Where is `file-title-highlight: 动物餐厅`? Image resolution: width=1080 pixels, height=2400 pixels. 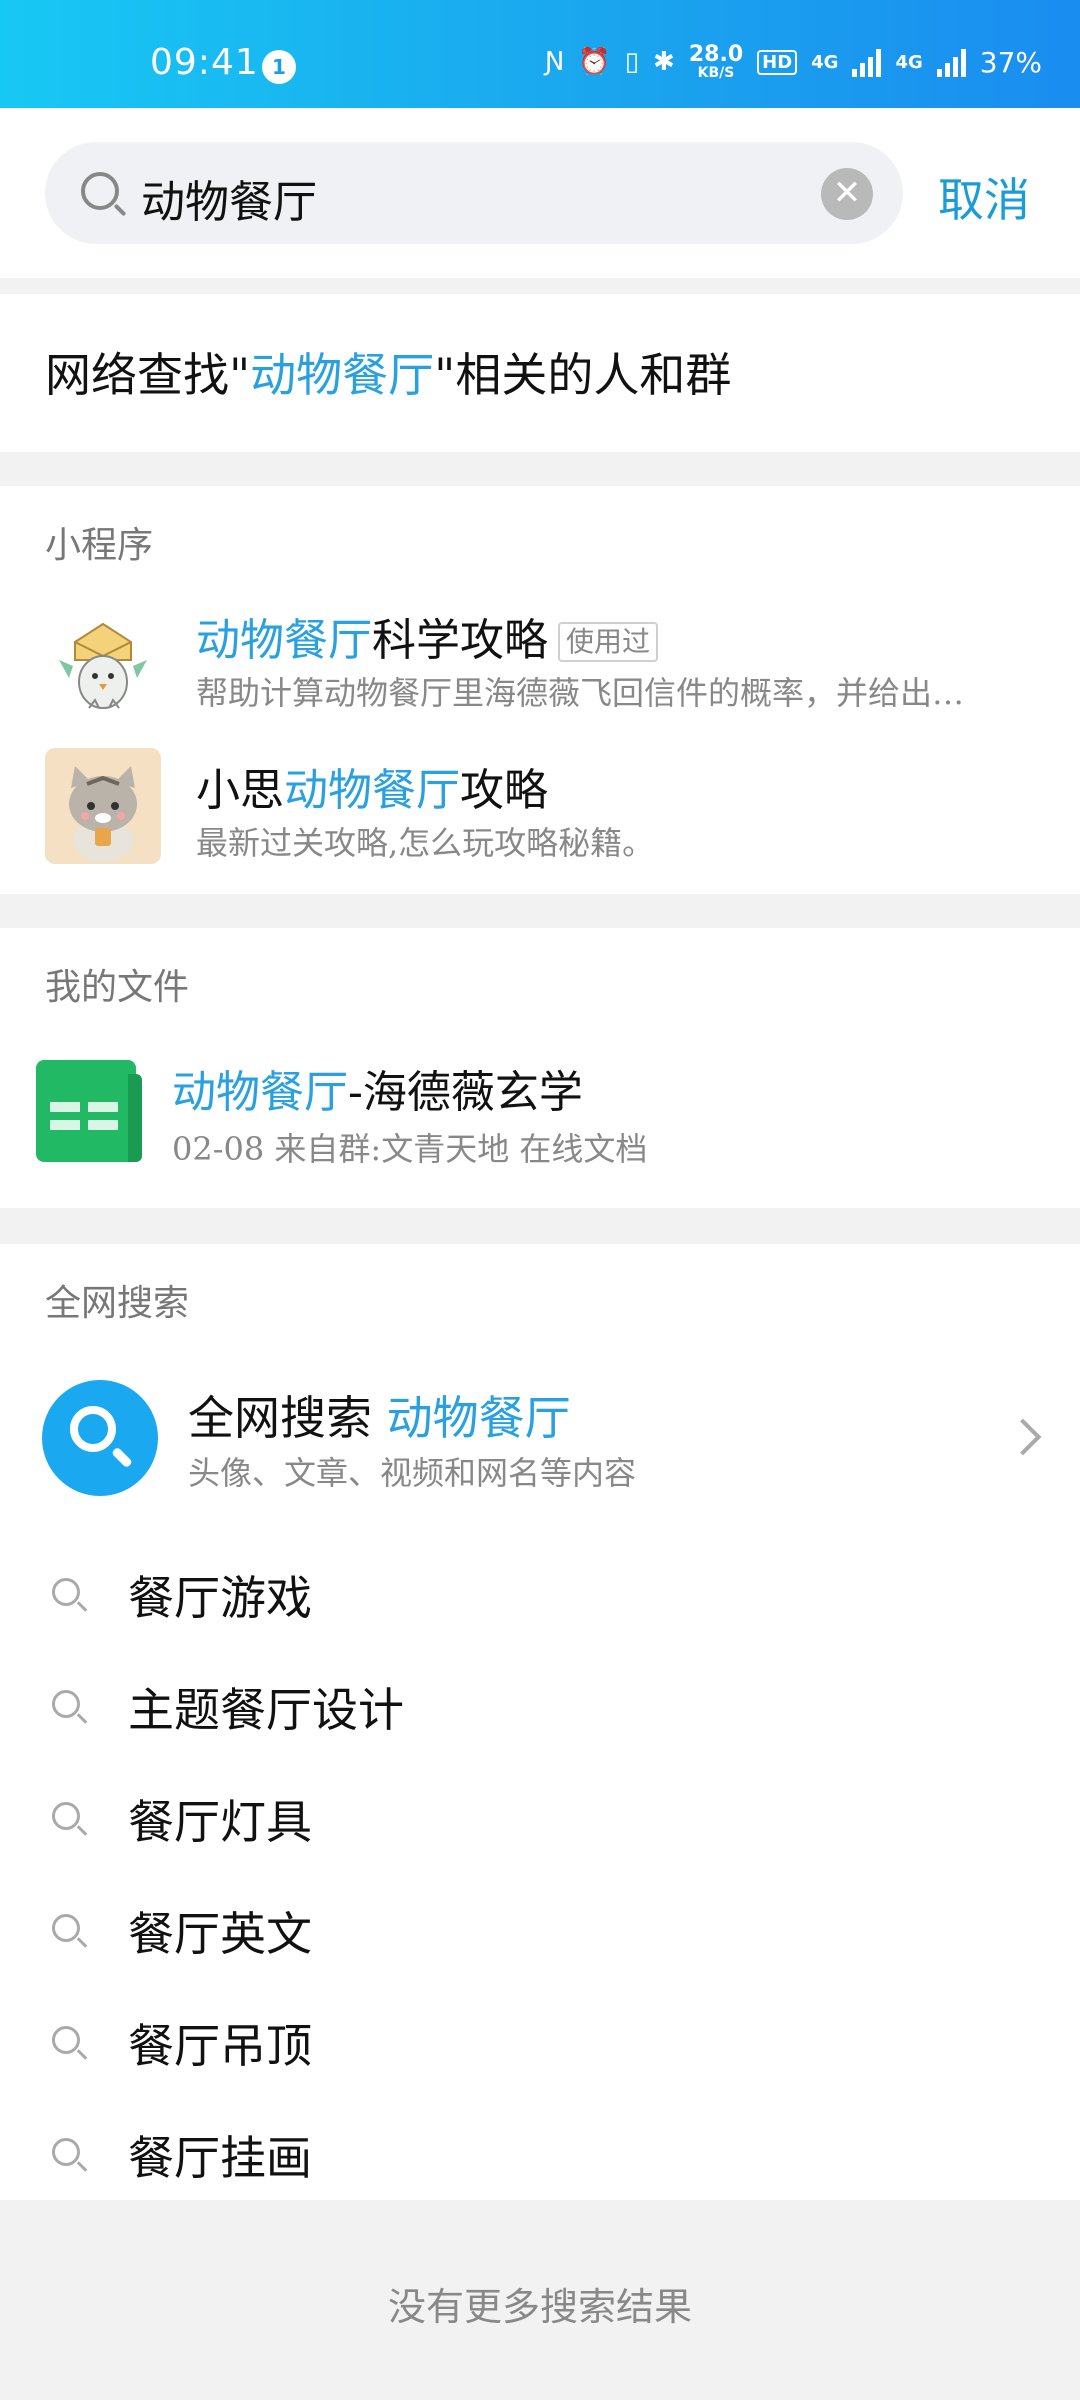 file-title-highlight: 动物餐厅 is located at coordinates (260, 1092).